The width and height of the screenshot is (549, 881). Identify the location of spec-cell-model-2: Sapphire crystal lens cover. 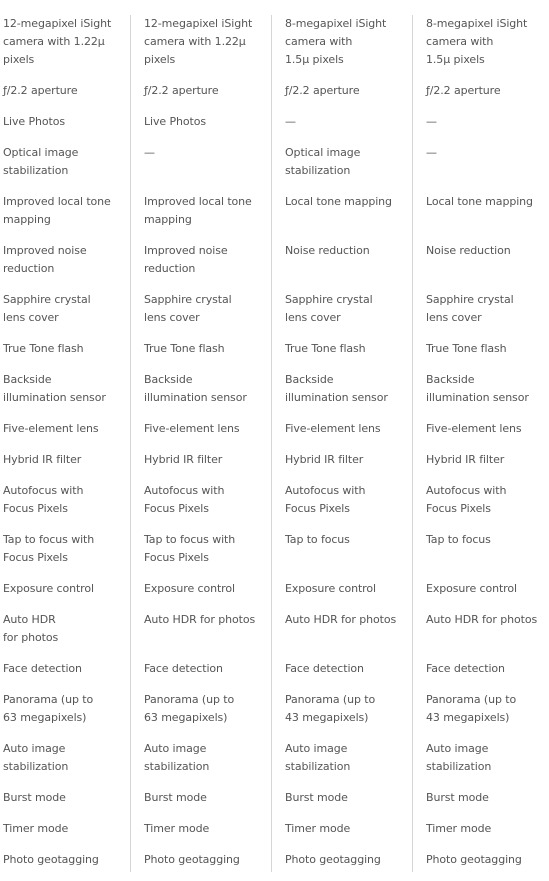
(200, 315).